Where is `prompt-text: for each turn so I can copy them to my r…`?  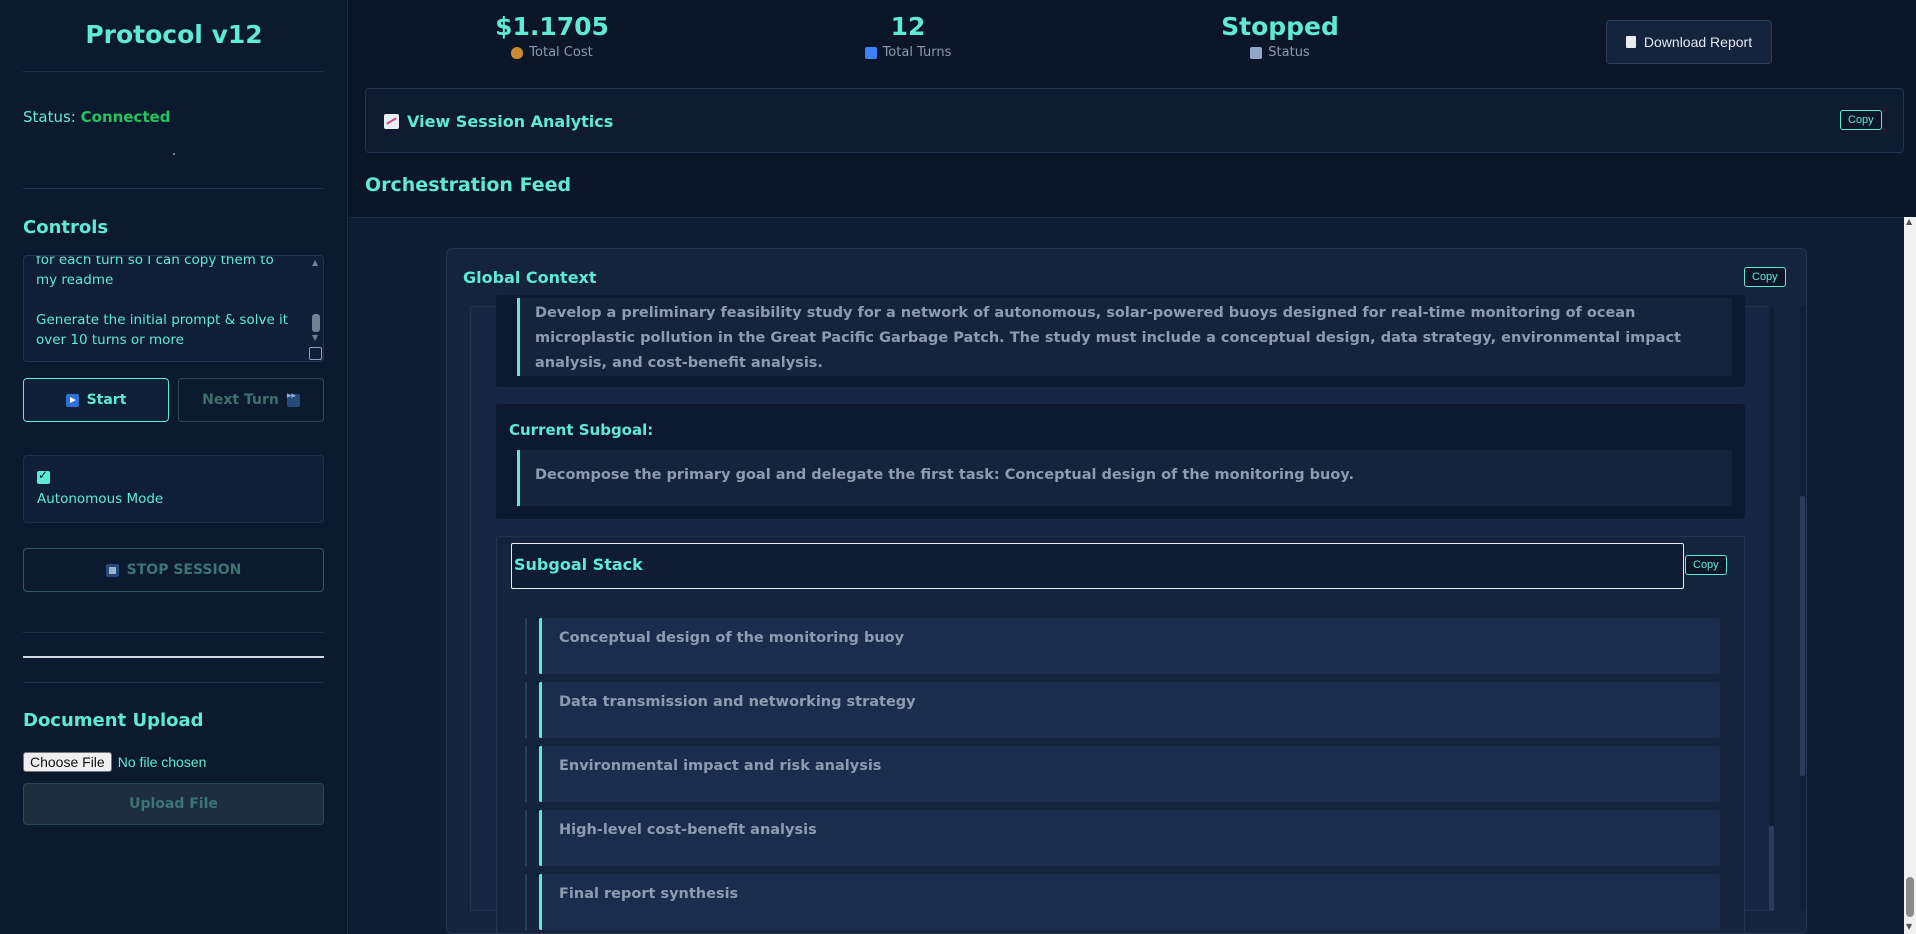 prompt-text: for each turn so I can copy them to my r… is located at coordinates (162, 301).